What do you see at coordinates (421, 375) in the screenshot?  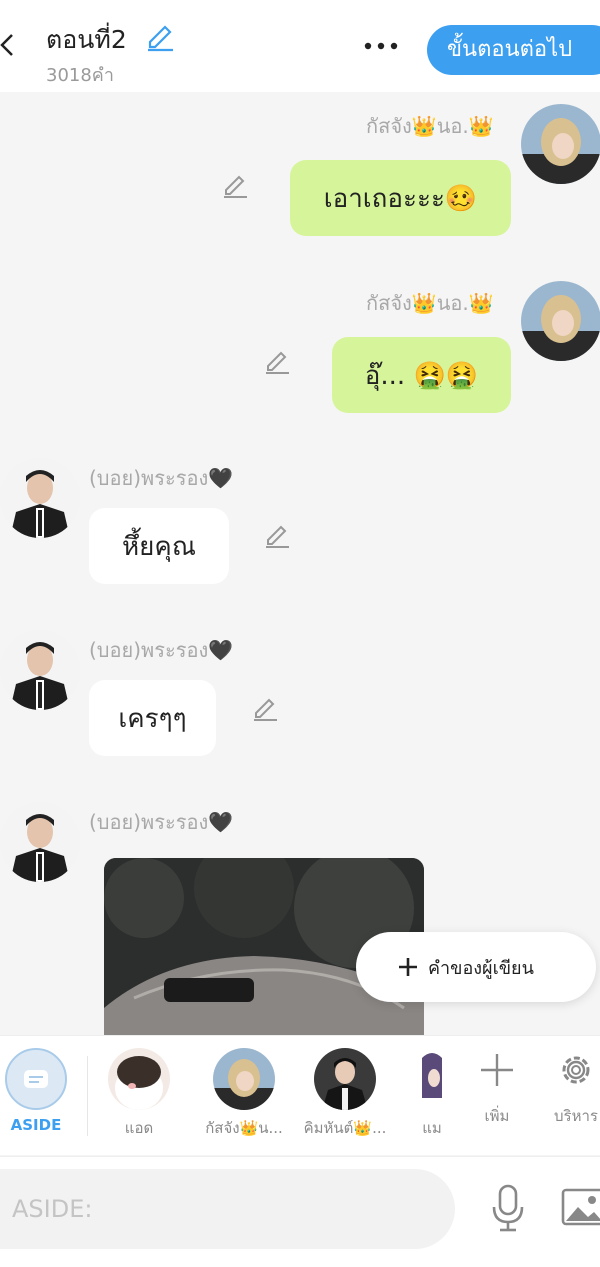 I see `message-bubble: อุ๊... 🤮🤮` at bounding box center [421, 375].